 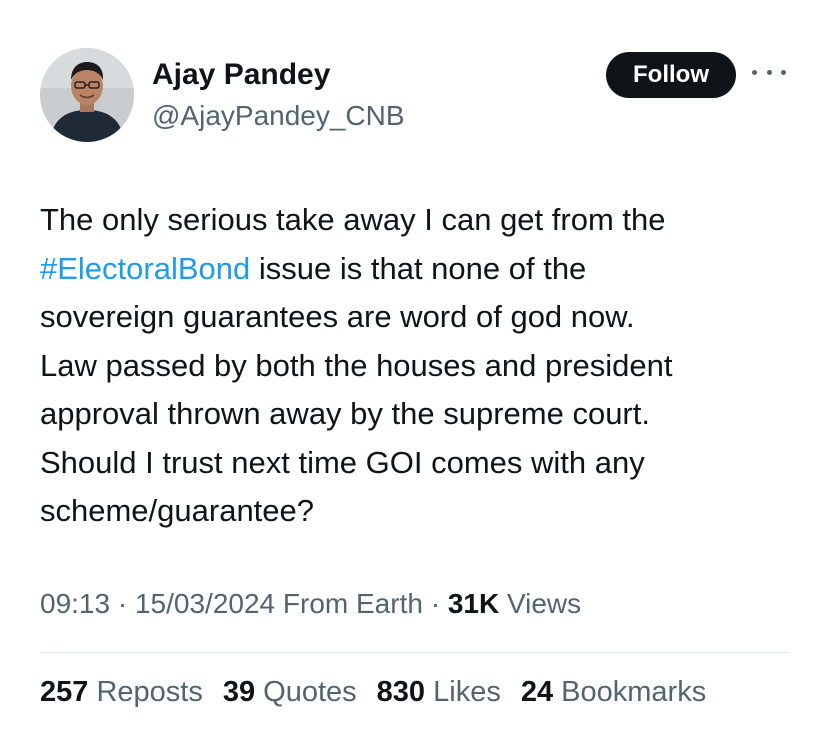 What do you see at coordinates (87, 95) in the screenshot?
I see `avatar` at bounding box center [87, 95].